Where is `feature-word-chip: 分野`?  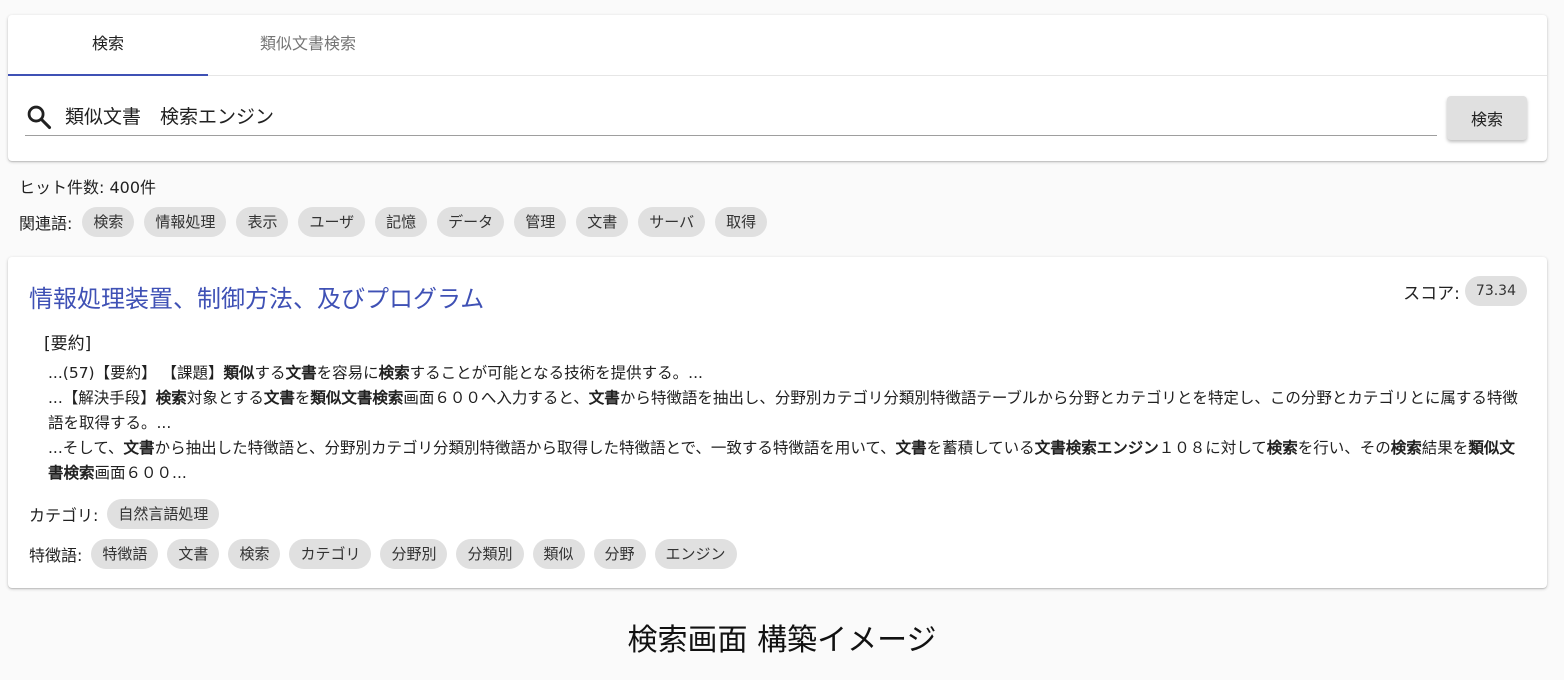
feature-word-chip: 分野 is located at coordinates (619, 554).